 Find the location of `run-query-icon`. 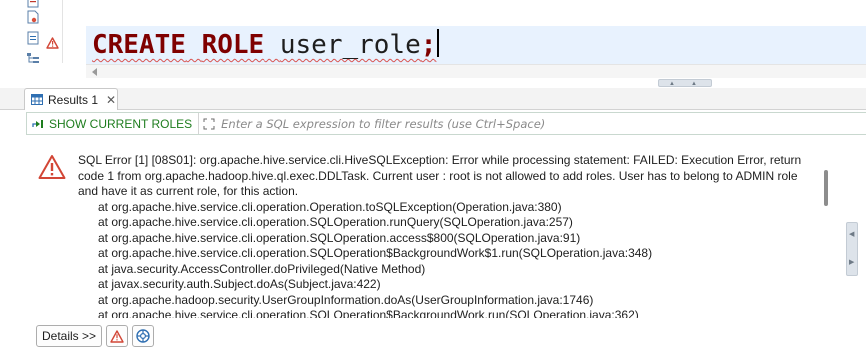

run-query-icon is located at coordinates (37, 123).